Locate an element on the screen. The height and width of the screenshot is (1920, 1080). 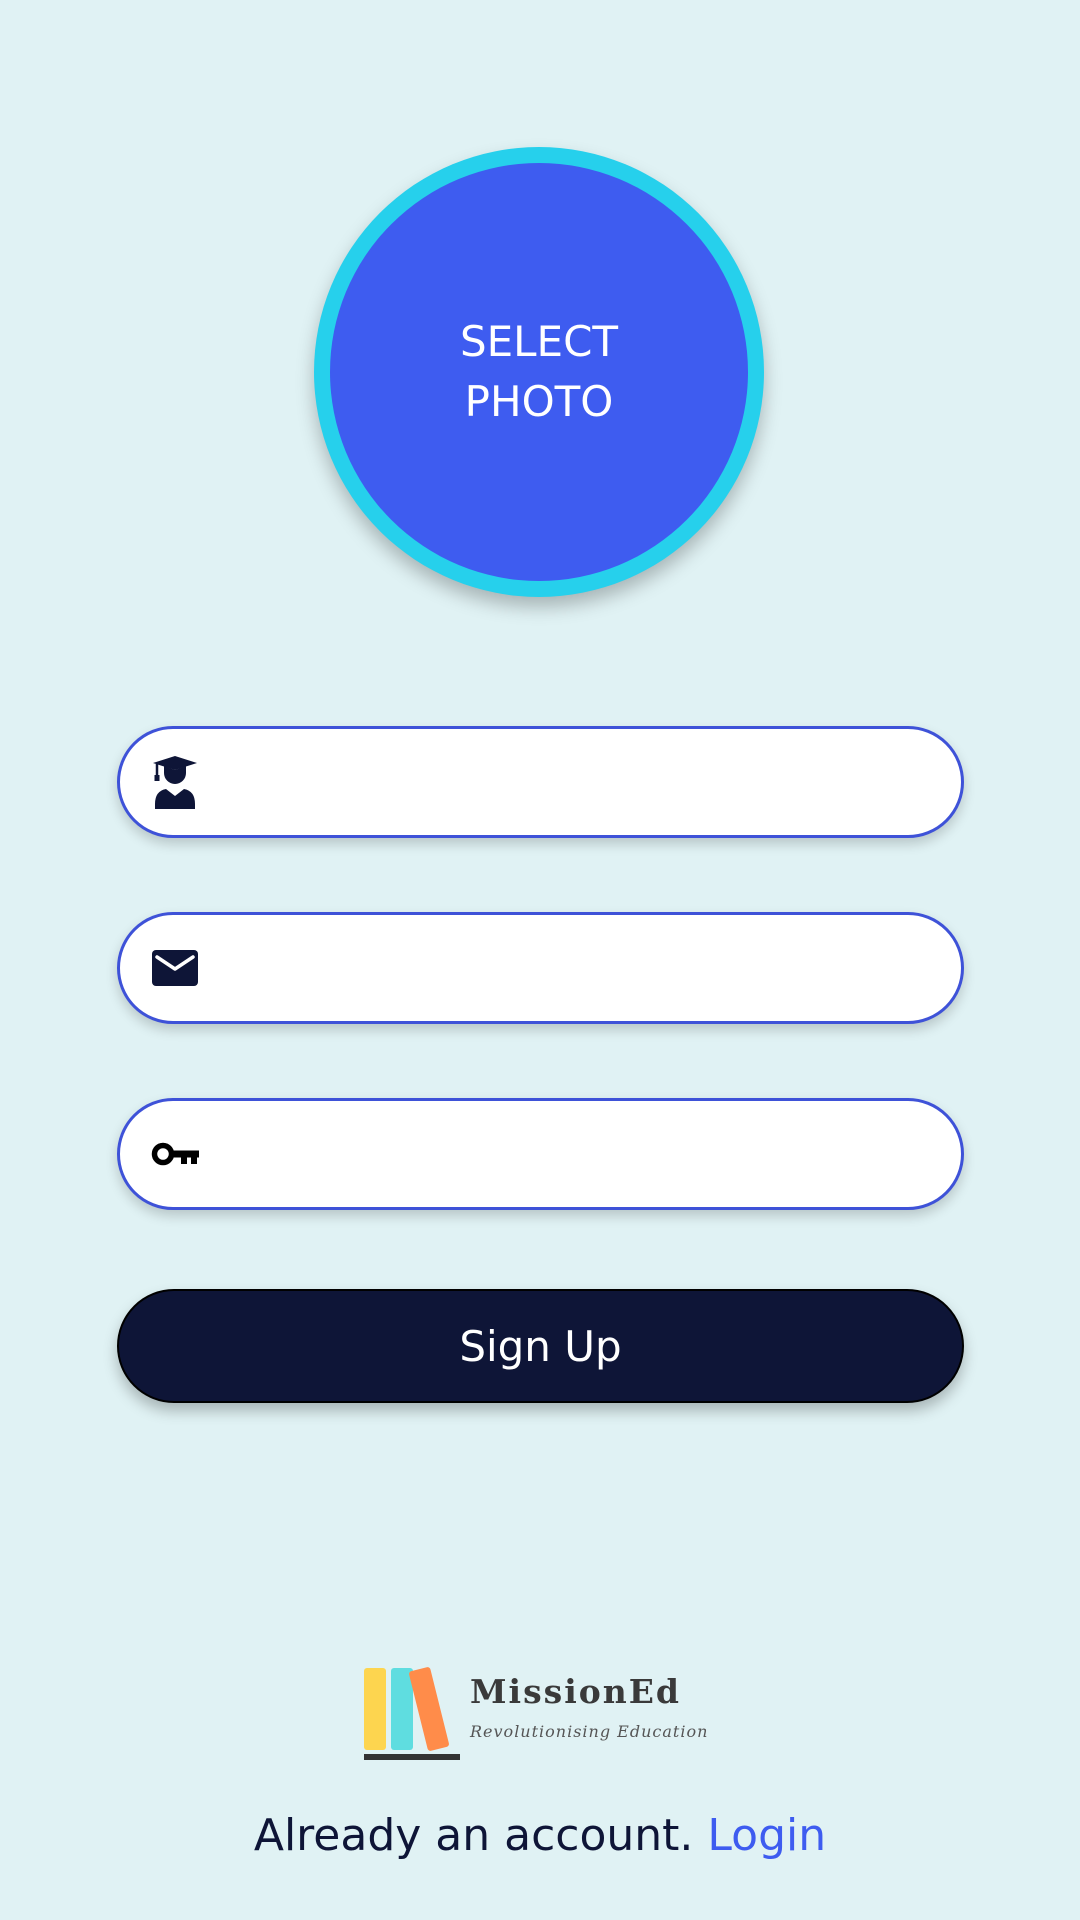
login-prompt-text: Already an account. is located at coordinates (473, 1835).